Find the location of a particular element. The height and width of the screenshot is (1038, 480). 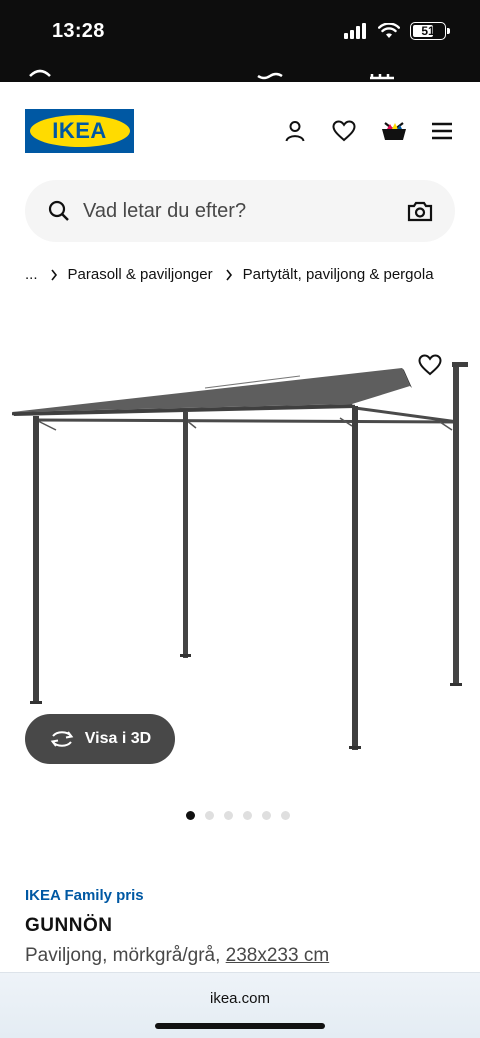

ikea-logo: IKEA is located at coordinates (79, 131).